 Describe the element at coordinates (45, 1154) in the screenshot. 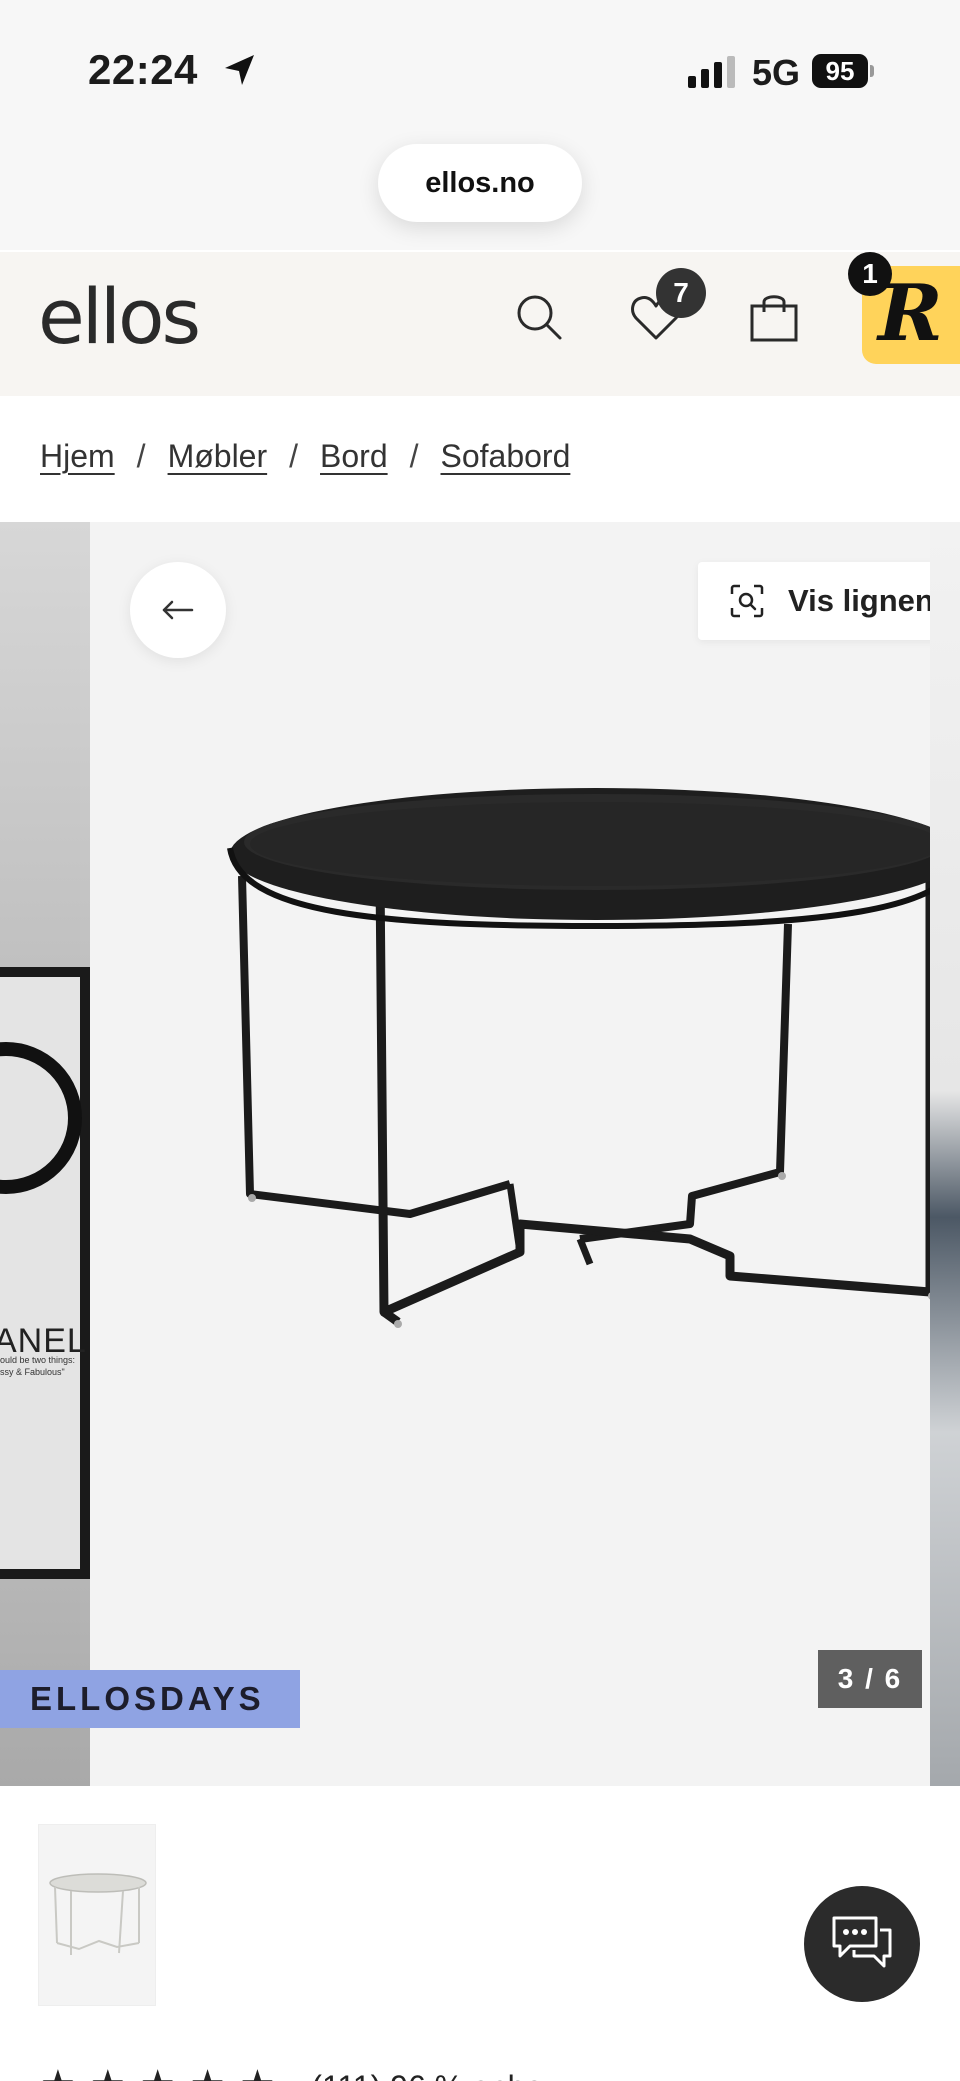

I see `previous-slide-peek: ANEL ould be two things: ssy & Fabulous"` at that location.